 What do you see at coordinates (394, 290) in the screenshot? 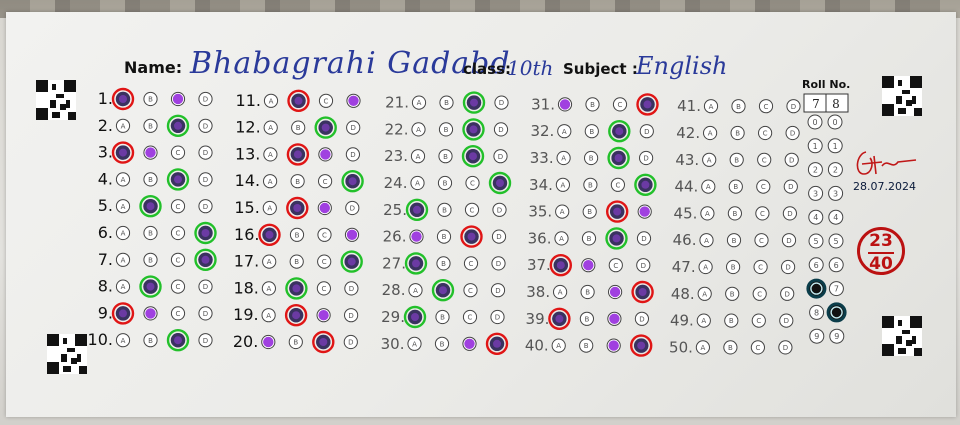
I see `question-number: 28.` at bounding box center [394, 290].